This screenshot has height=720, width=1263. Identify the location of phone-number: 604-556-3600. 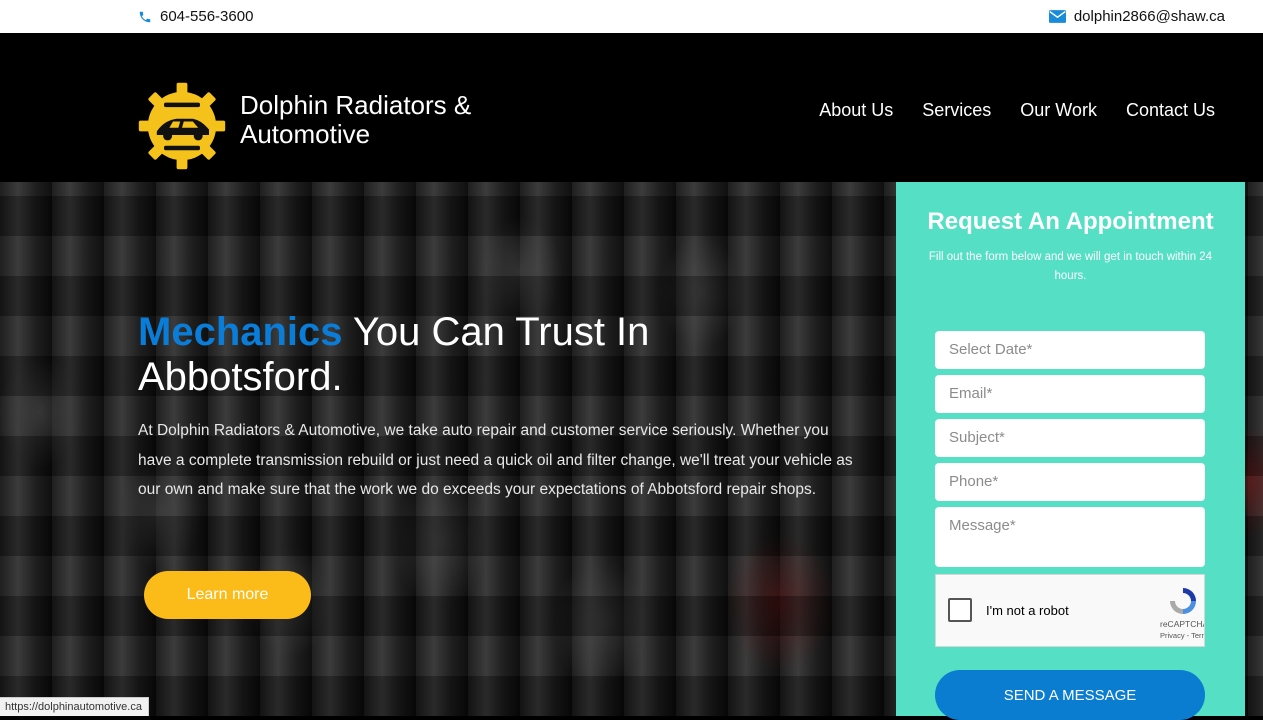
(207, 16).